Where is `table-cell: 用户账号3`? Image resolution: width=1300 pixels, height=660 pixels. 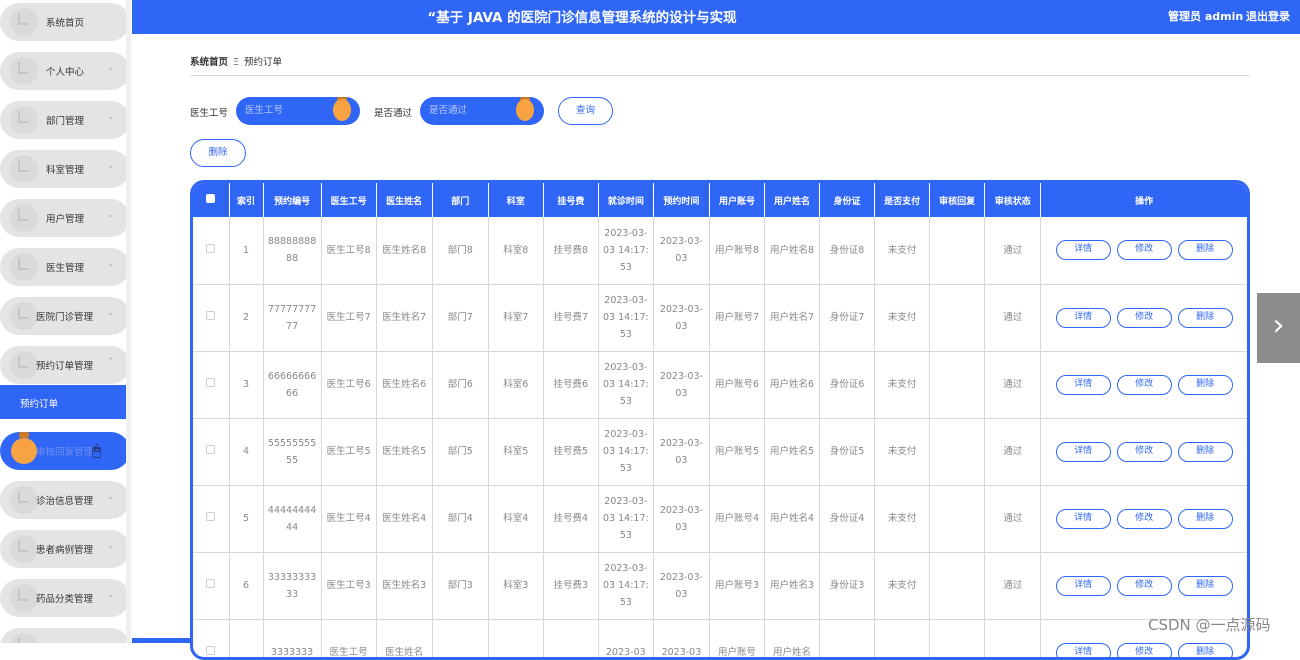 table-cell: 用户账号3 is located at coordinates (736, 585).